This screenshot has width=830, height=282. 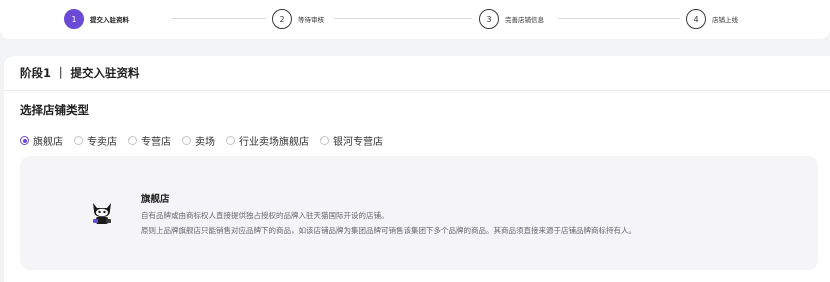 I want to click on store-type-label: 银河专营店, so click(x=358, y=142).